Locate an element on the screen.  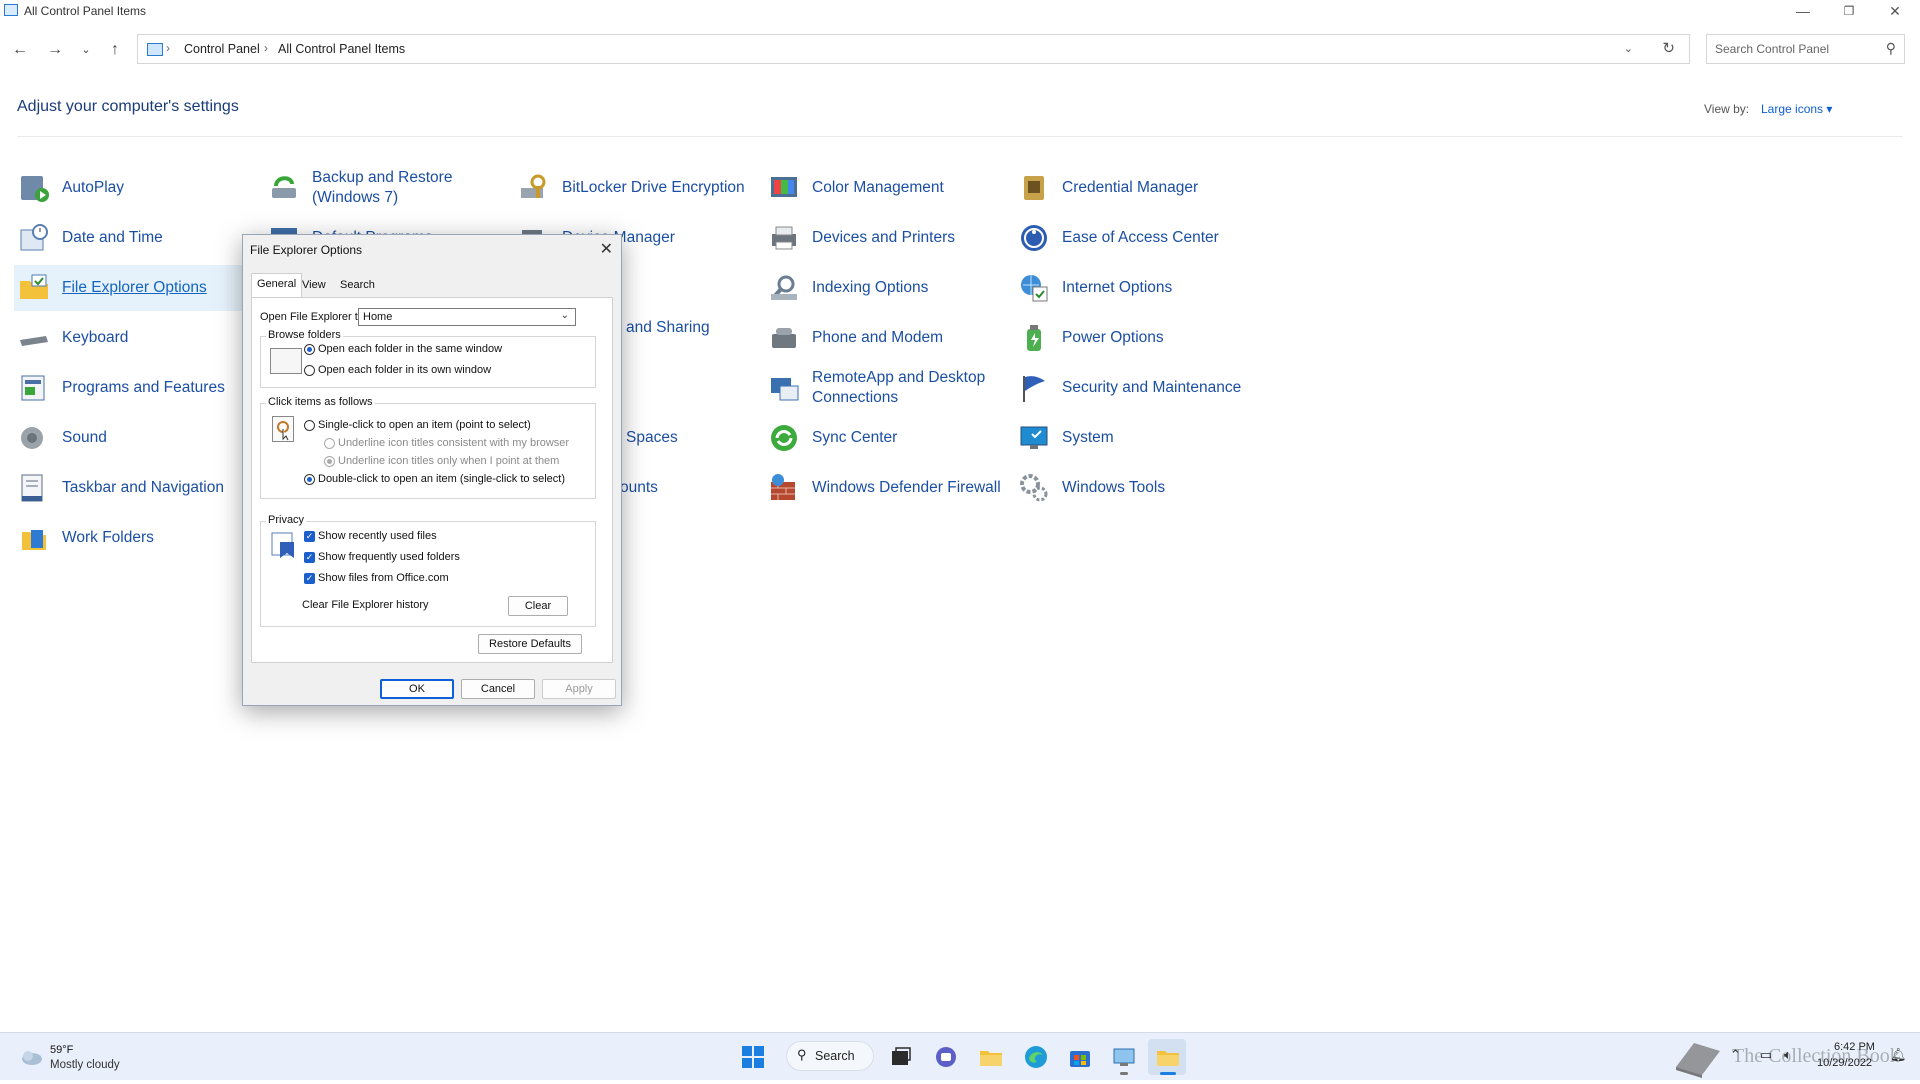
cancel-button: Cancel is located at coordinates (498, 689).